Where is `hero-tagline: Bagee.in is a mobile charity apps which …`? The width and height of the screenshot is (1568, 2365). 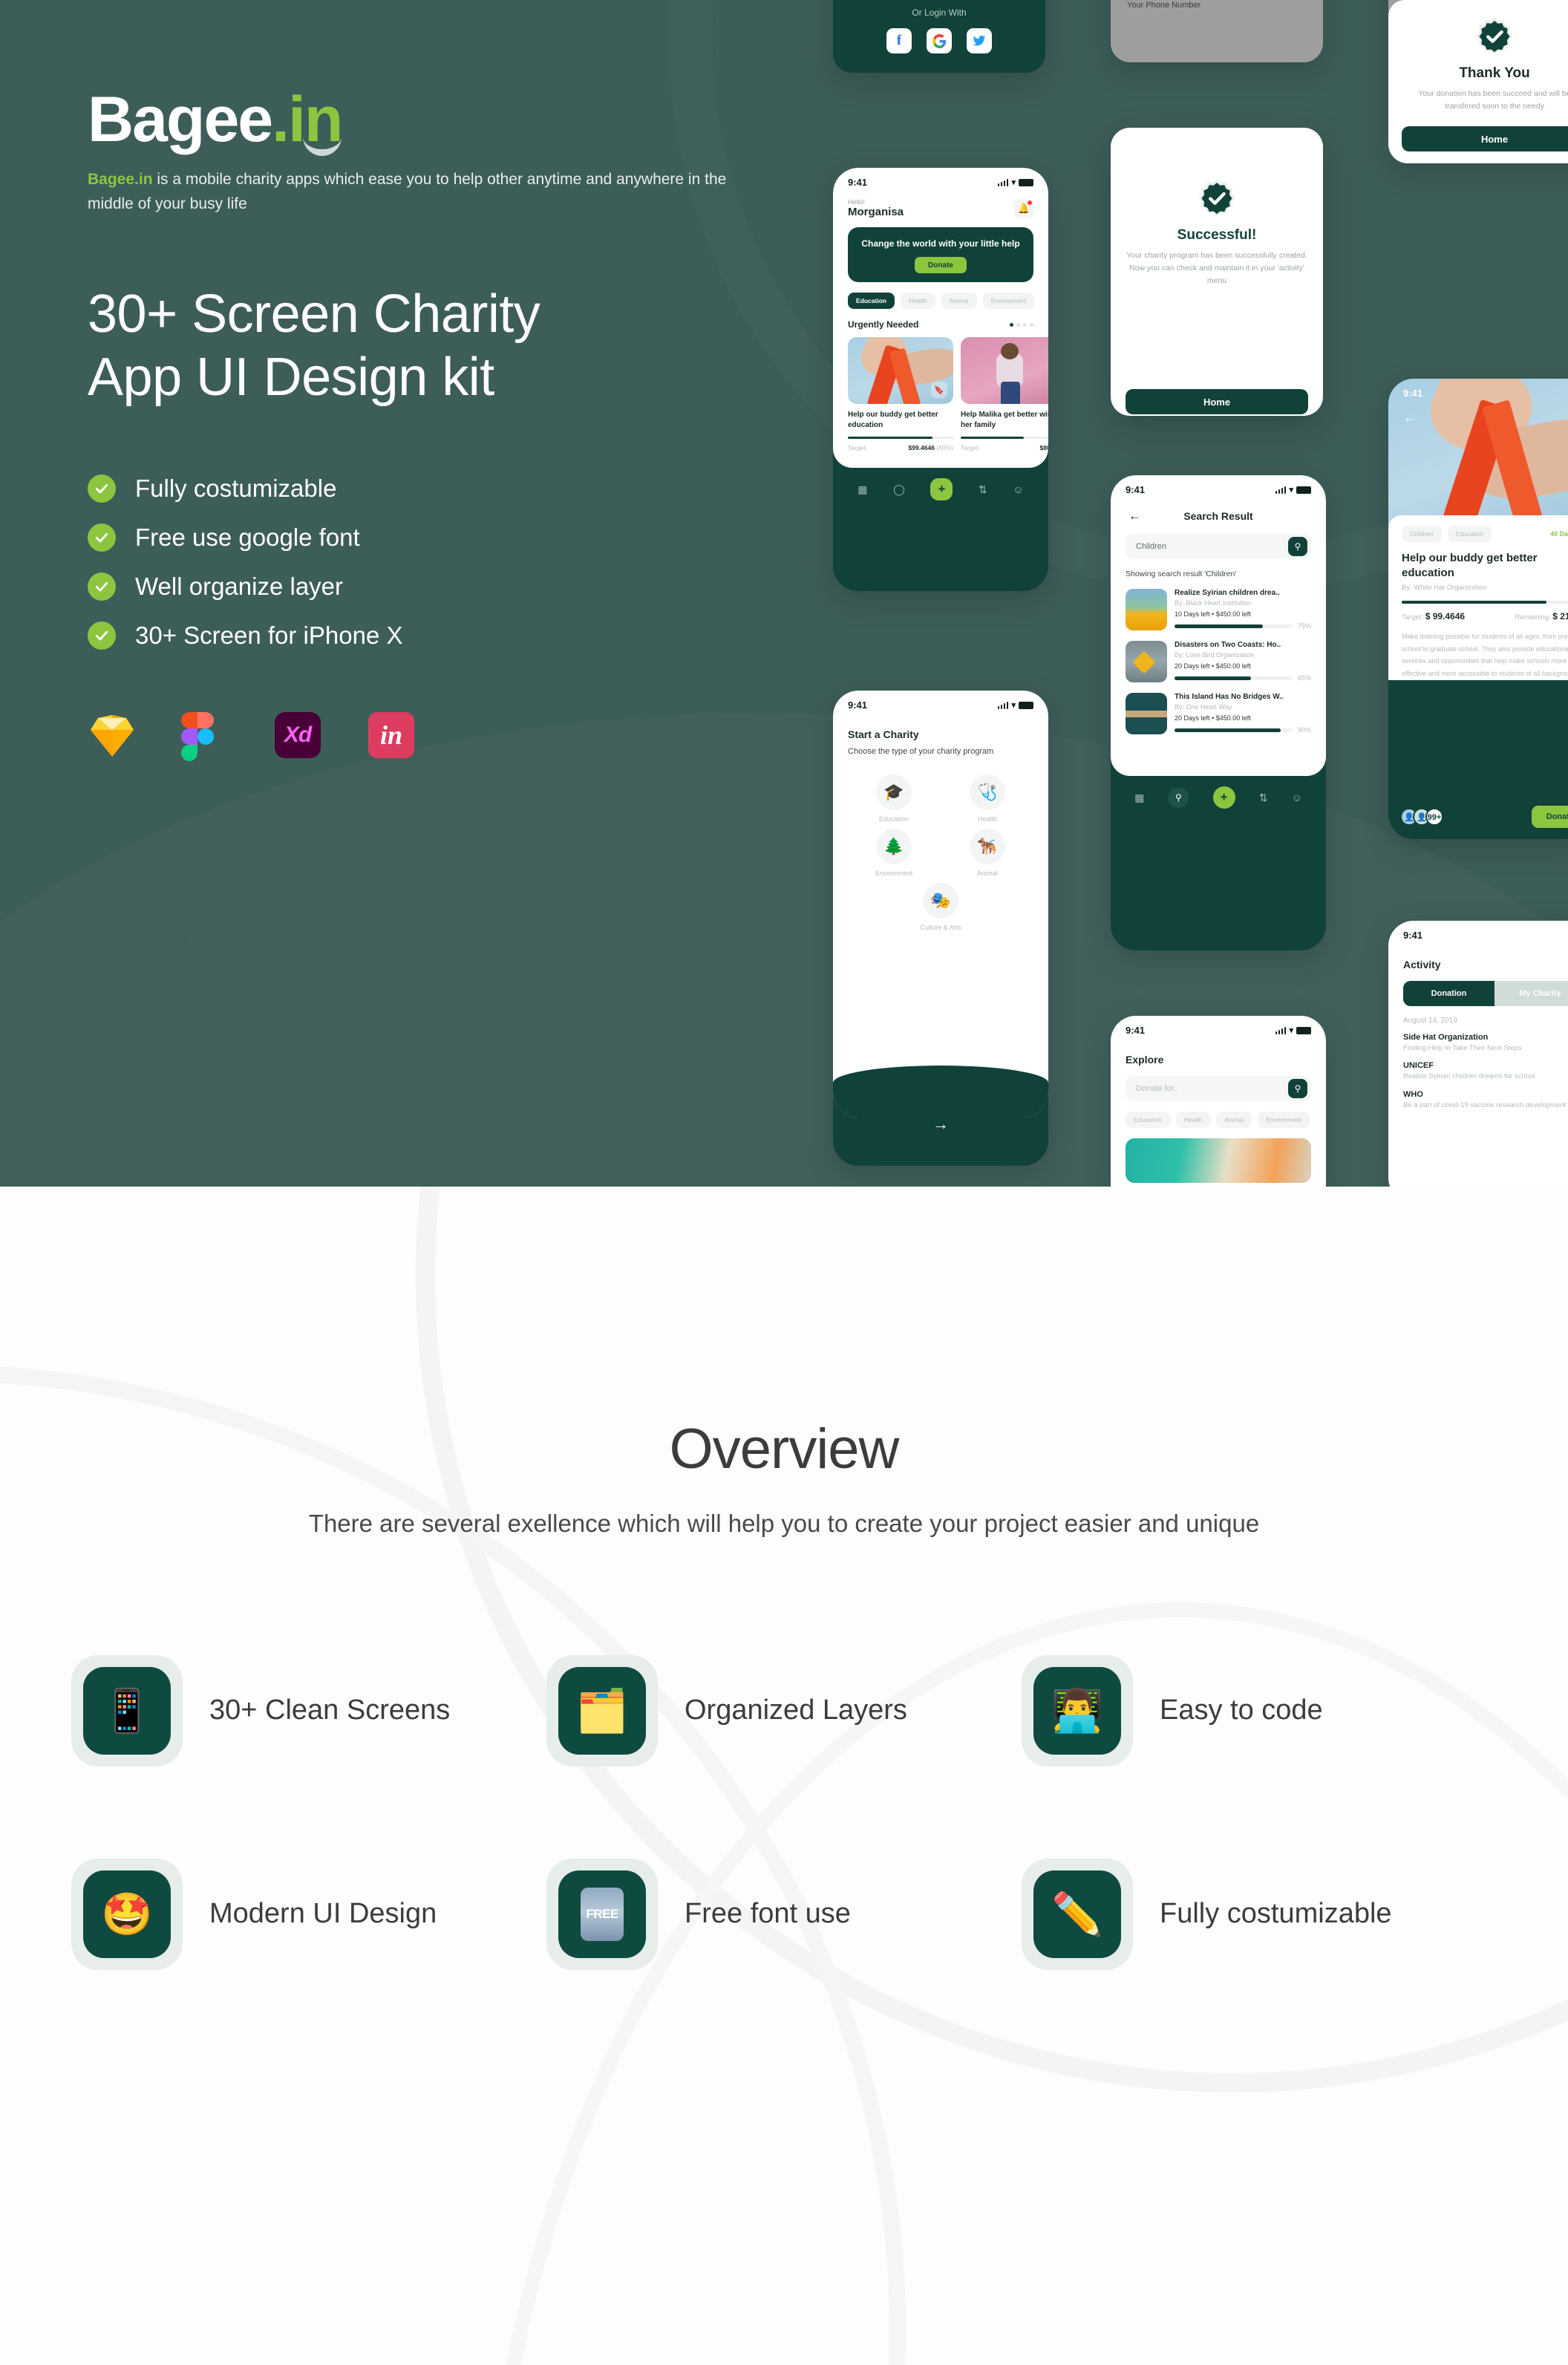
hero-tagline: Bagee.in is a mobile charity apps which … is located at coordinates (422, 192).